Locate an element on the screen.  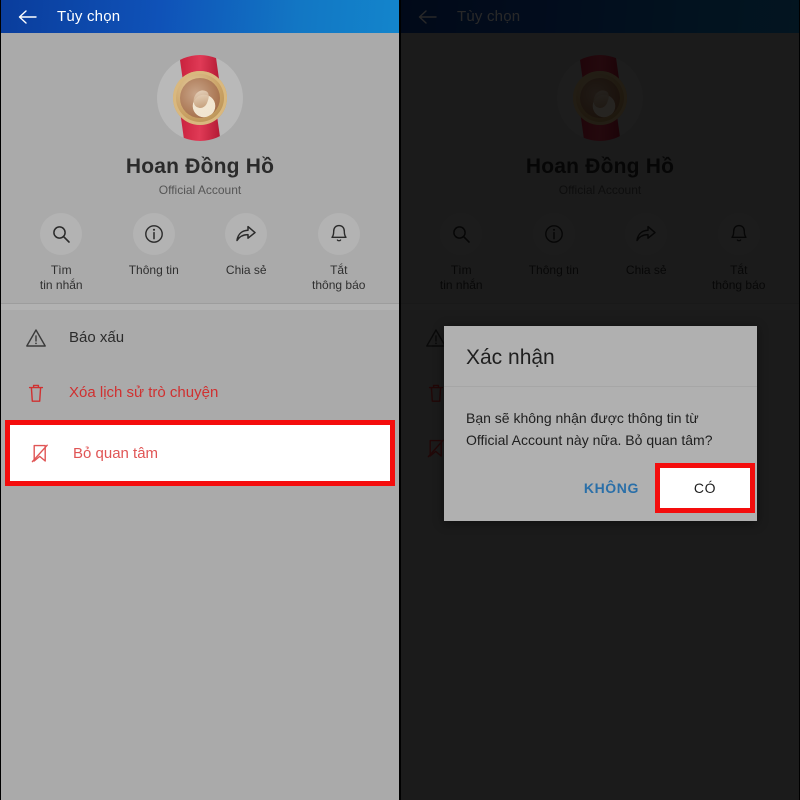
menu-item-unfollow: Bỏ quan tâm is located at coordinates (200, 453).